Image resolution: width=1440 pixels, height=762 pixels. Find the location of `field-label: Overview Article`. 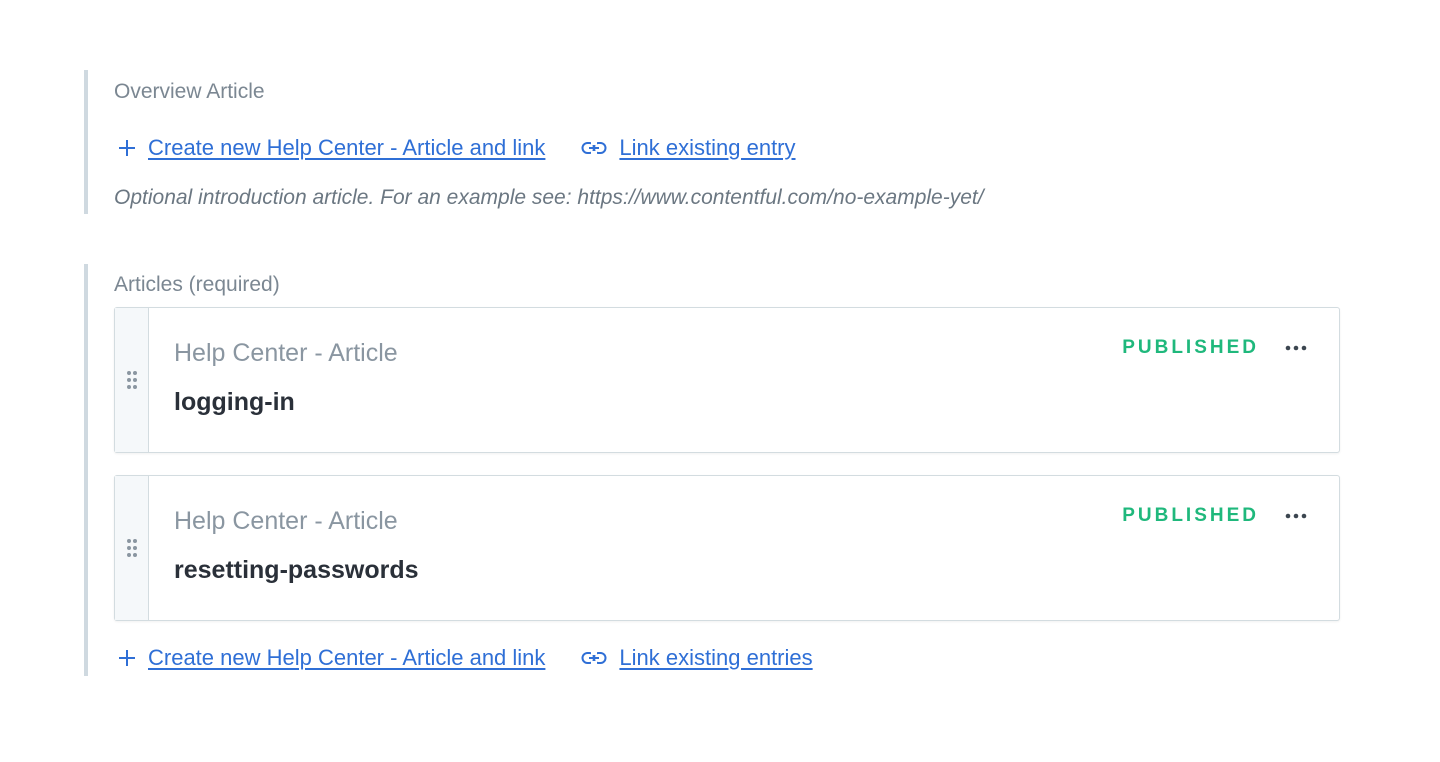

field-label: Overview Article is located at coordinates (189, 91).